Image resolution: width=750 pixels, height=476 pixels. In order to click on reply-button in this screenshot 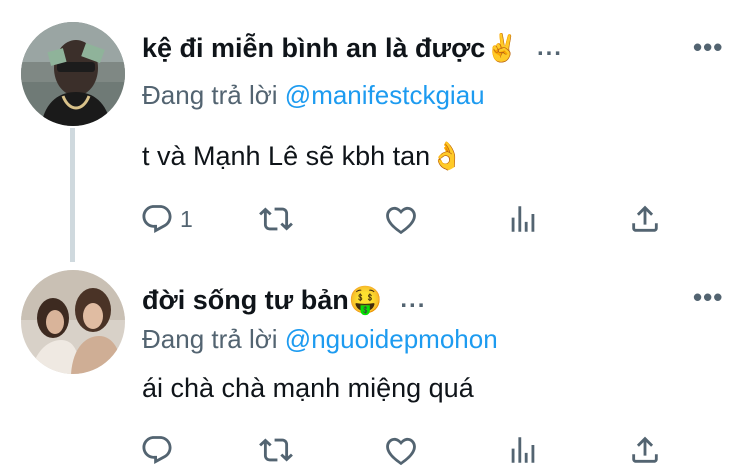, I will do `click(157, 450)`.